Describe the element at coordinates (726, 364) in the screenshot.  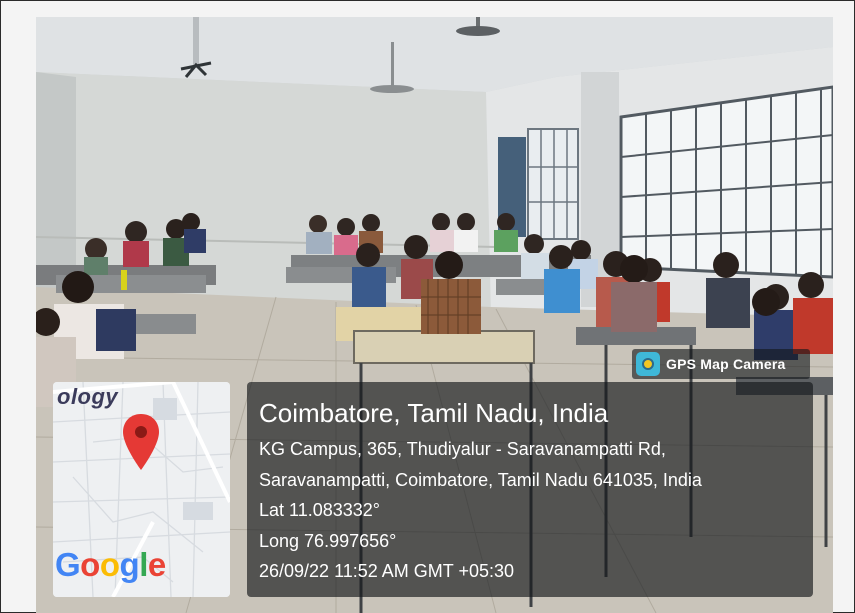
I see `gps-map-camera-label: GPS Map Camera` at that location.